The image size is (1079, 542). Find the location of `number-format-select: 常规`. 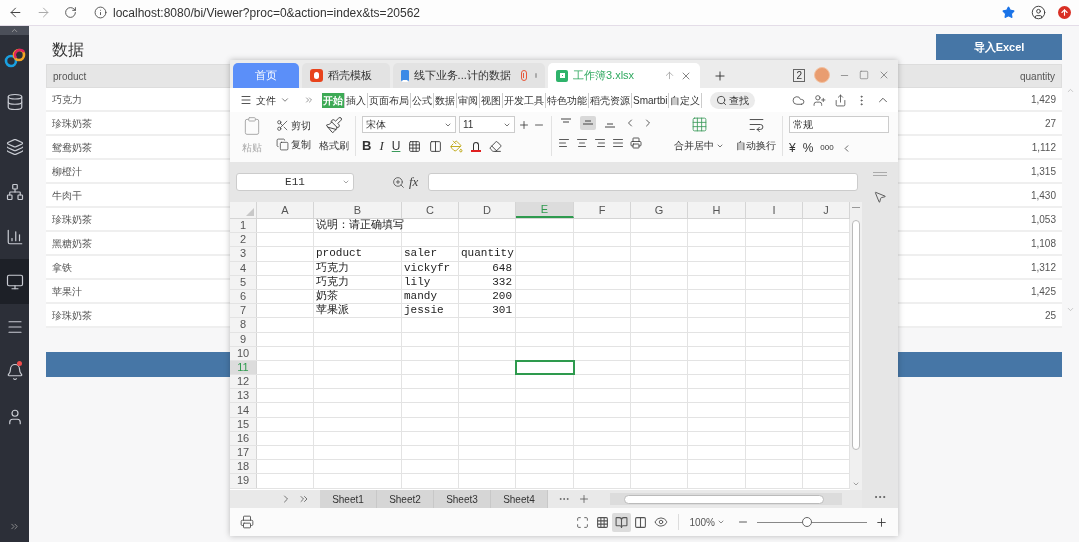

number-format-select: 常规 is located at coordinates (839, 124).